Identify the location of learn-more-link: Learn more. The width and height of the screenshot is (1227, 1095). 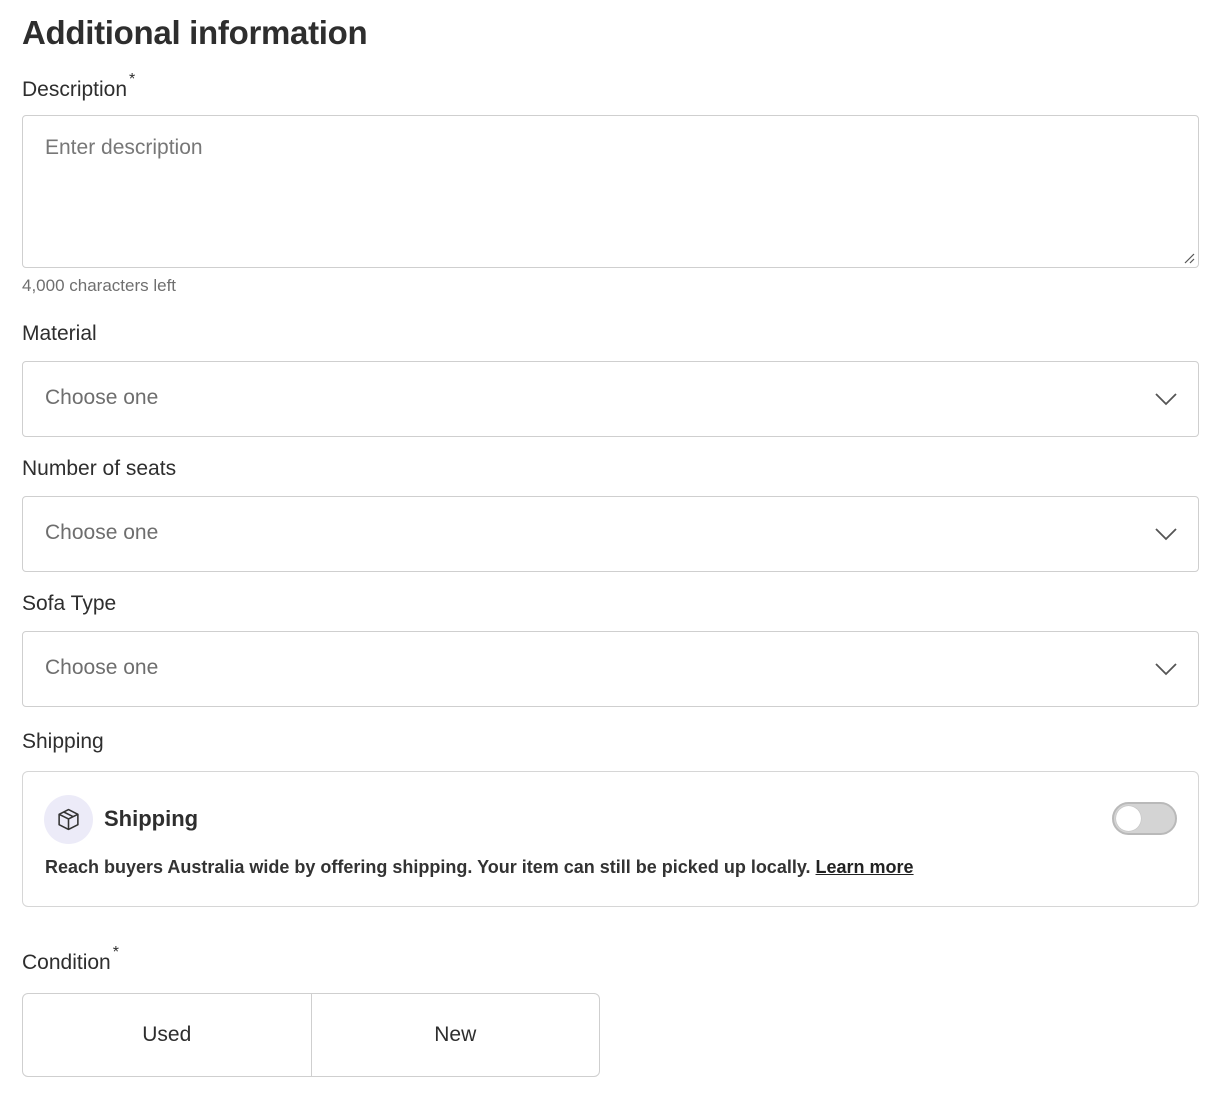
(865, 867).